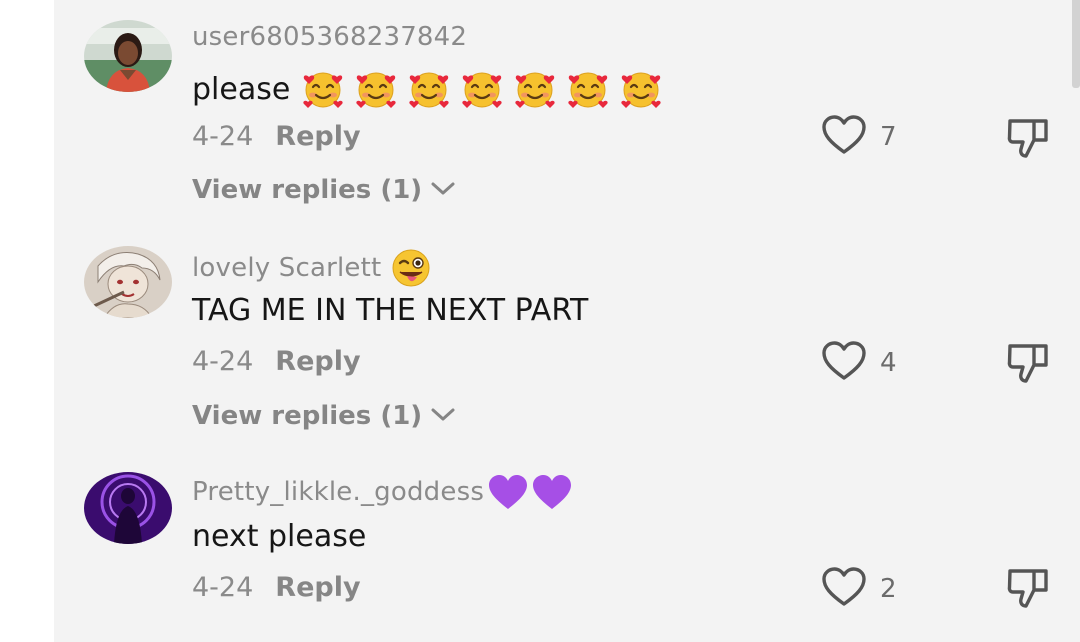  I want to click on comment-username: user6805368237842, so click(329, 37).